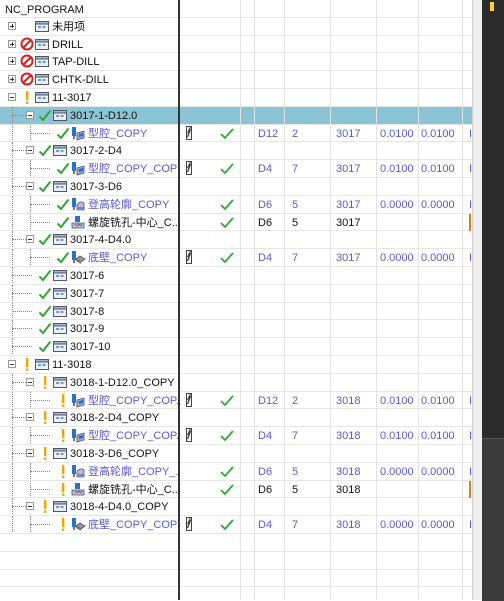 This screenshot has width=504, height=601. Describe the element at coordinates (236, 80) in the screenshot. I see `tree-group-row: CHTK-DILL` at that location.